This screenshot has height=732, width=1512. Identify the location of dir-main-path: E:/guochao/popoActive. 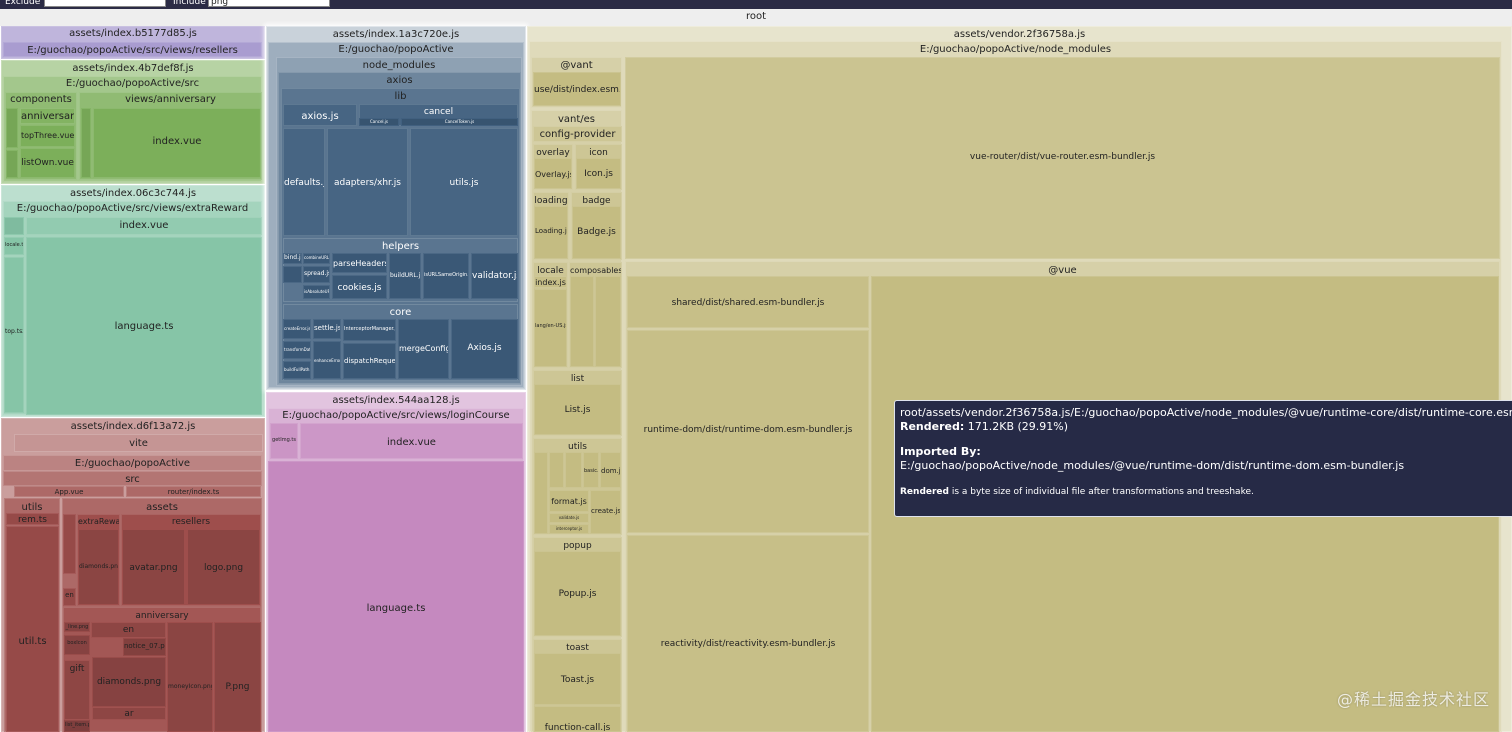
(132, 463).